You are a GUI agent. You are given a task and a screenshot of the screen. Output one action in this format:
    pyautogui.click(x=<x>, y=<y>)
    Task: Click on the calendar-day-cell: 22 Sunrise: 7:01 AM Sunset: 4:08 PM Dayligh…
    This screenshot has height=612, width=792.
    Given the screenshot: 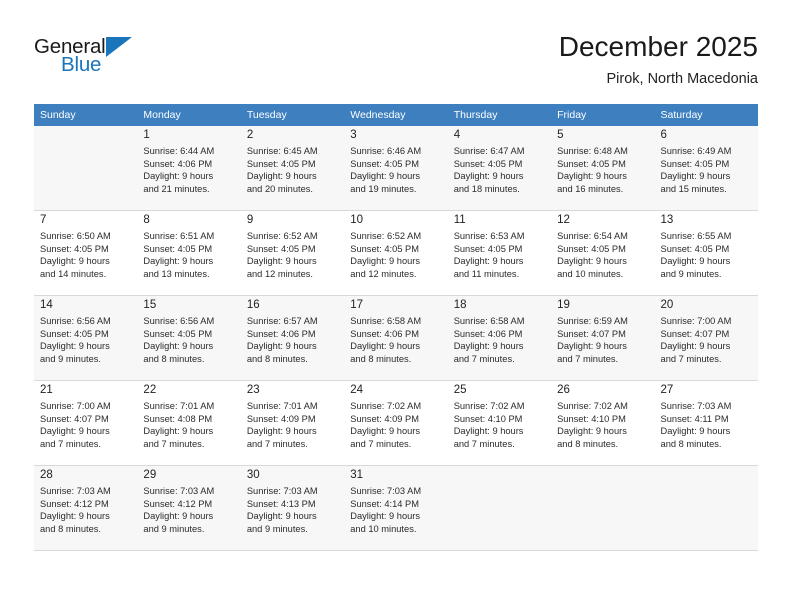 What is the action you would take?
    pyautogui.click(x=189, y=423)
    